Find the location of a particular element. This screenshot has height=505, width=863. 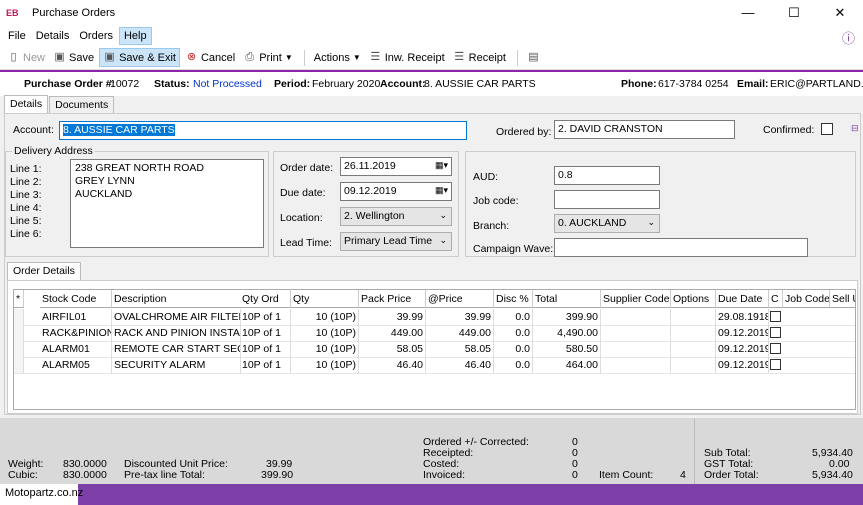

save-exit-button: ▣ Save & Exit is located at coordinates (139, 57).